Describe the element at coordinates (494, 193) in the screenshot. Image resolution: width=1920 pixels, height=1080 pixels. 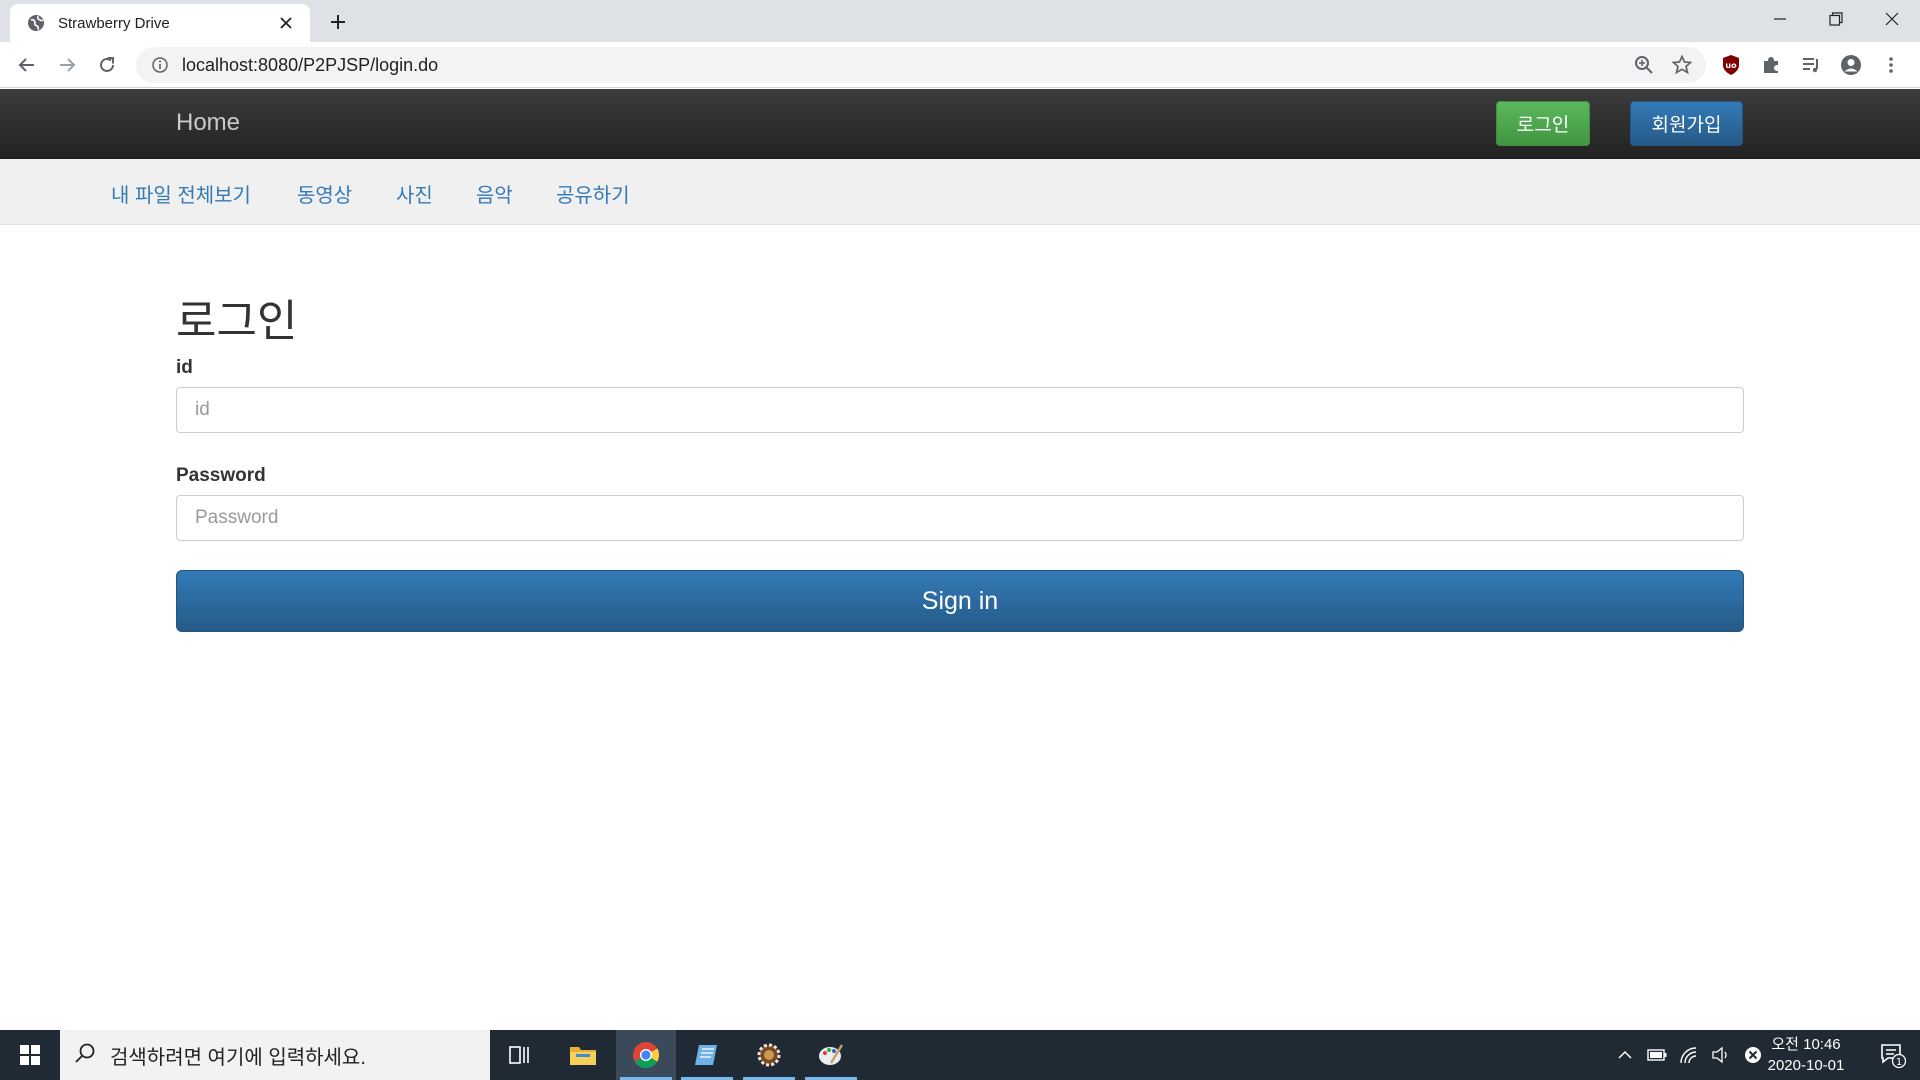
I see `nav-music: 음악` at that location.